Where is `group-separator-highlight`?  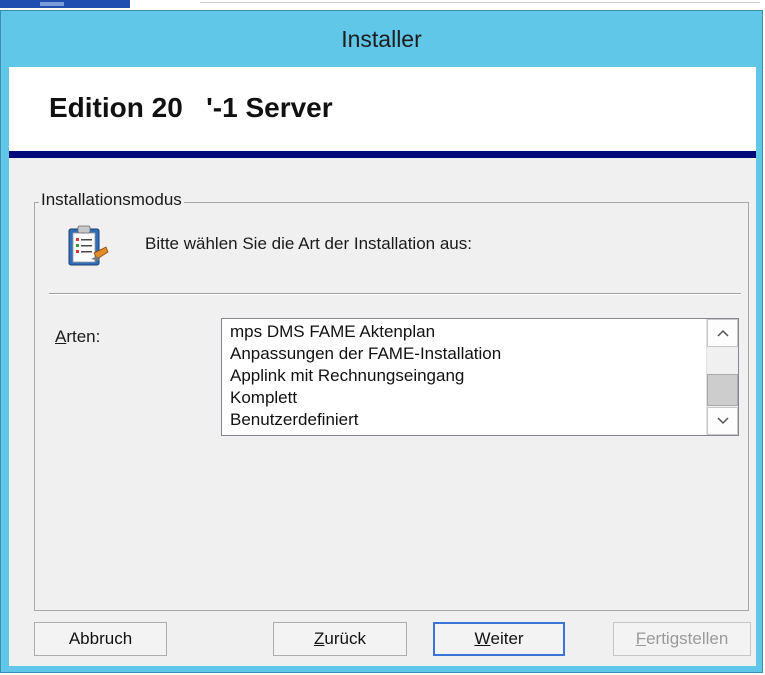 group-separator-highlight is located at coordinates (395, 294).